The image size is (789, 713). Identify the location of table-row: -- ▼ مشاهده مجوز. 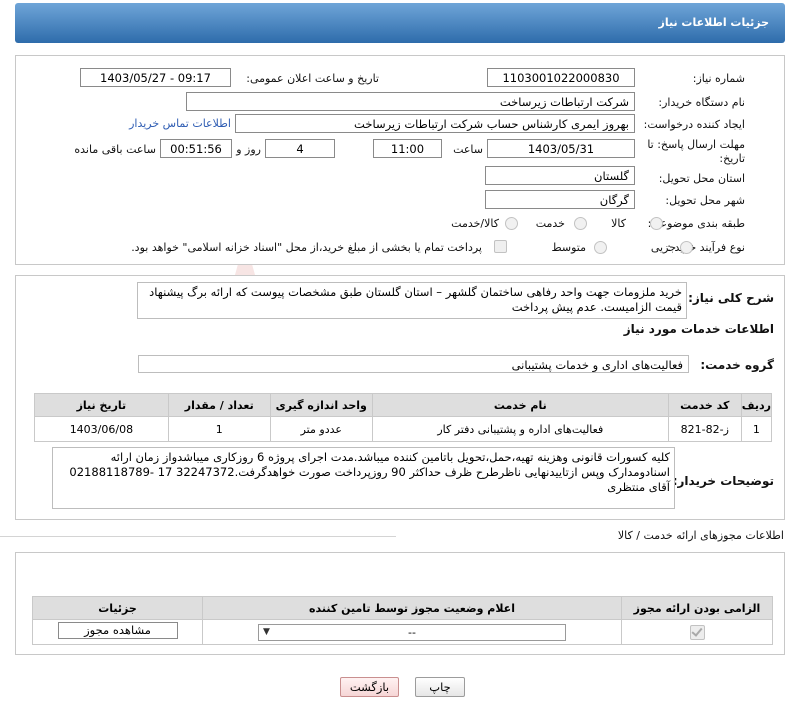
(402, 632).